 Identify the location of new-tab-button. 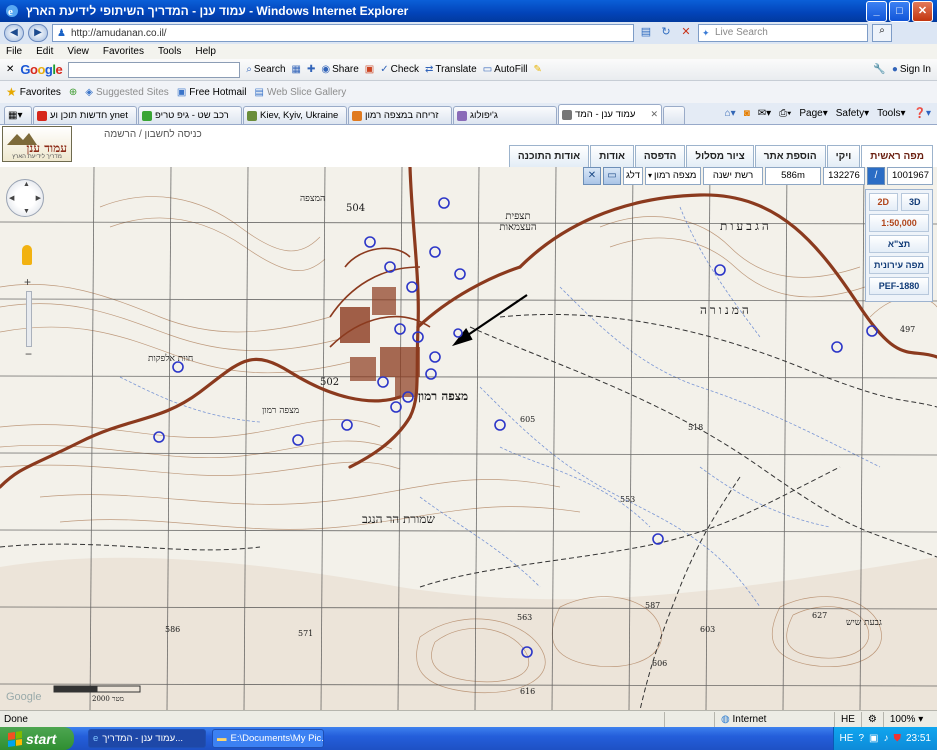
(674, 115).